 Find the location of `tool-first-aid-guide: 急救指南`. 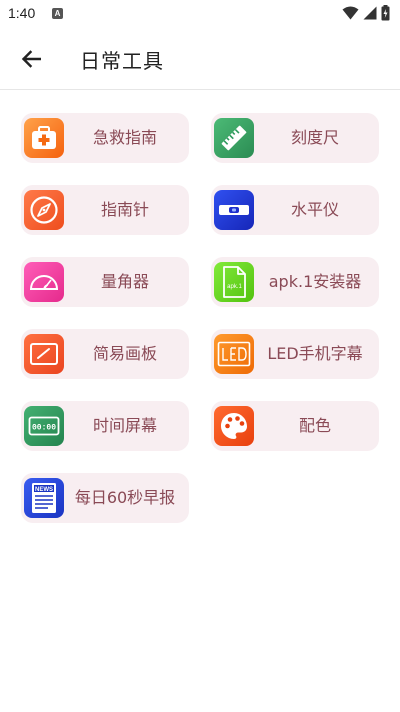

tool-first-aid-guide: 急救指南 is located at coordinates (105, 138).